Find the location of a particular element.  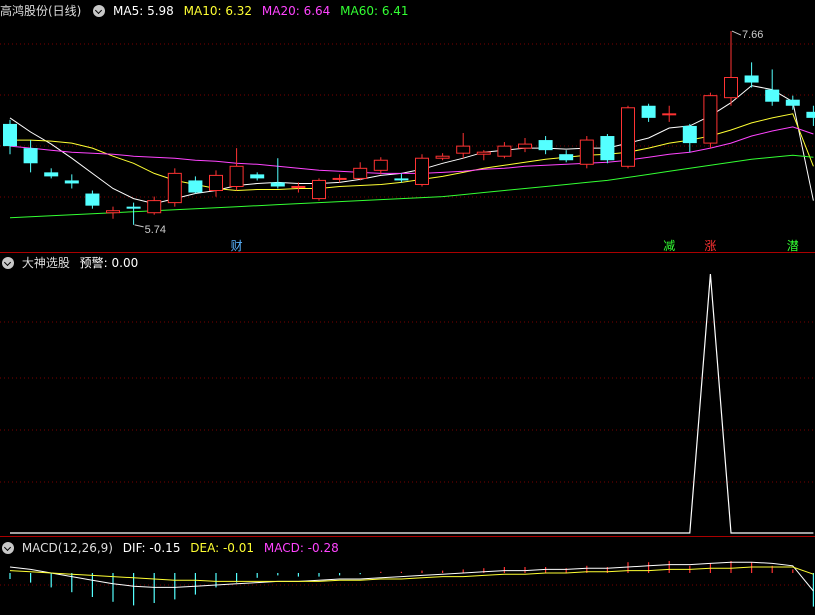

ma10-line is located at coordinates (412, 152).